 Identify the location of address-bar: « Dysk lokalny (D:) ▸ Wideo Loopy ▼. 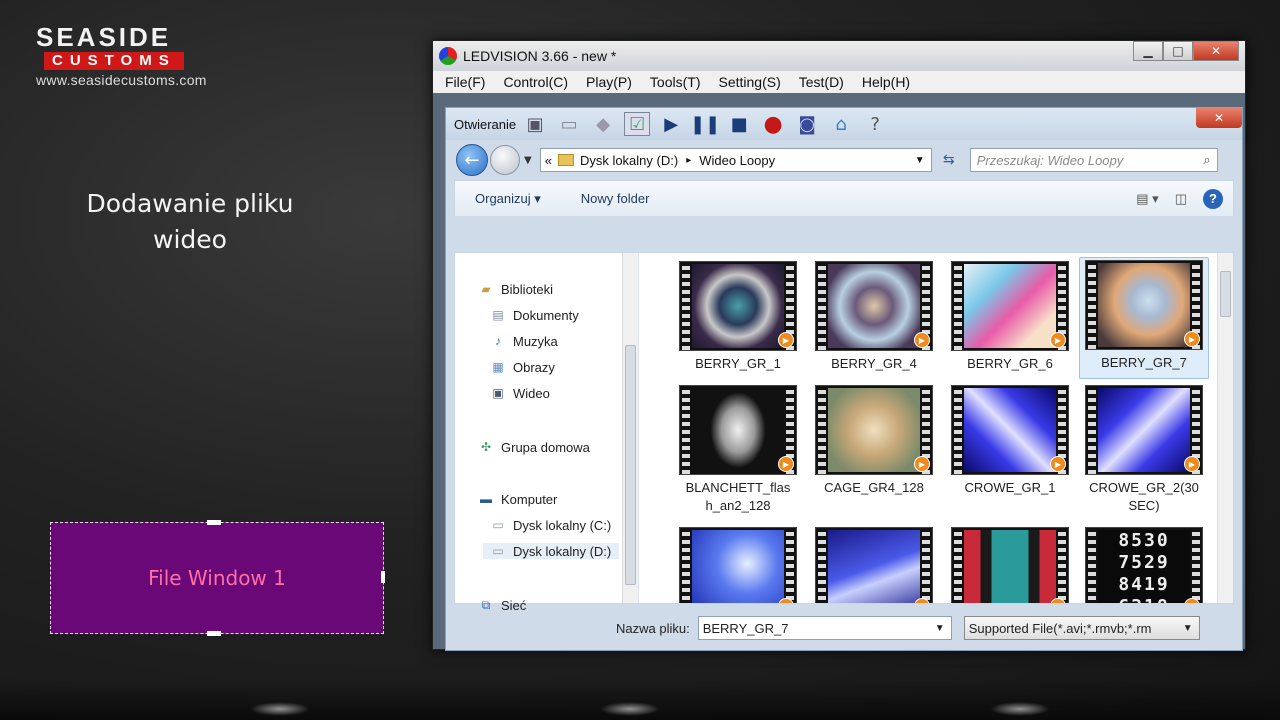
(735, 160).